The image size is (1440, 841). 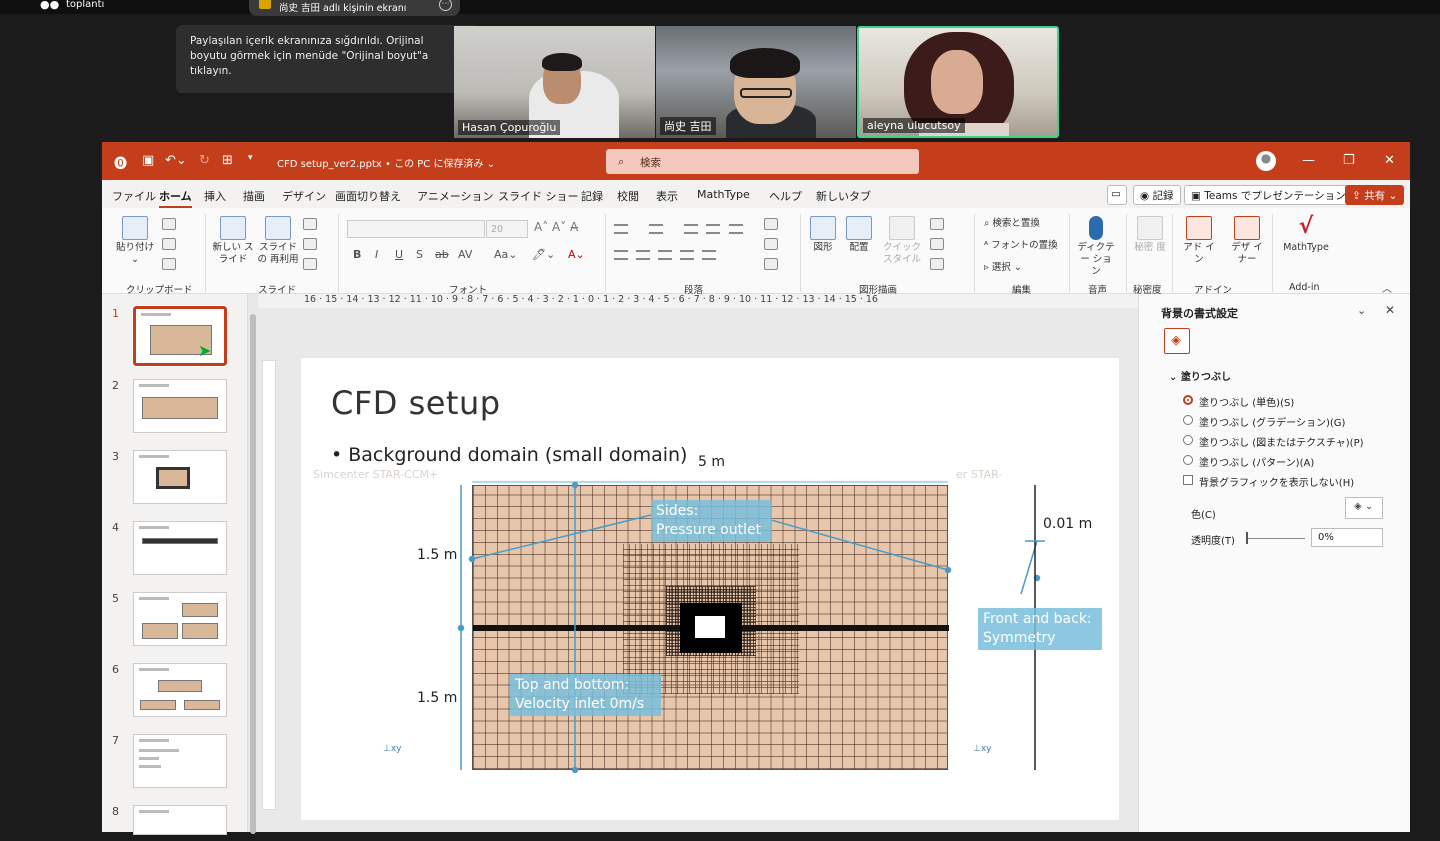 I want to click on transparency-slider, so click(x=1276, y=538).